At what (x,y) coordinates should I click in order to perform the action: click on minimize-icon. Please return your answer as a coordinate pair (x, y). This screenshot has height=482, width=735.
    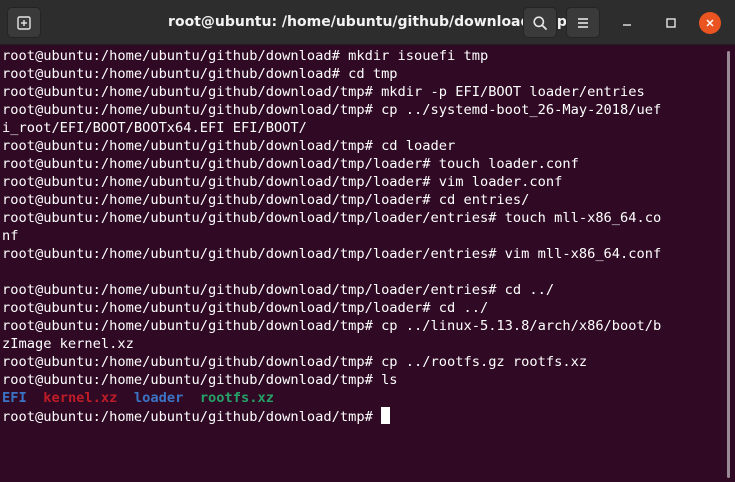
    Looking at the image, I should click on (627, 25).